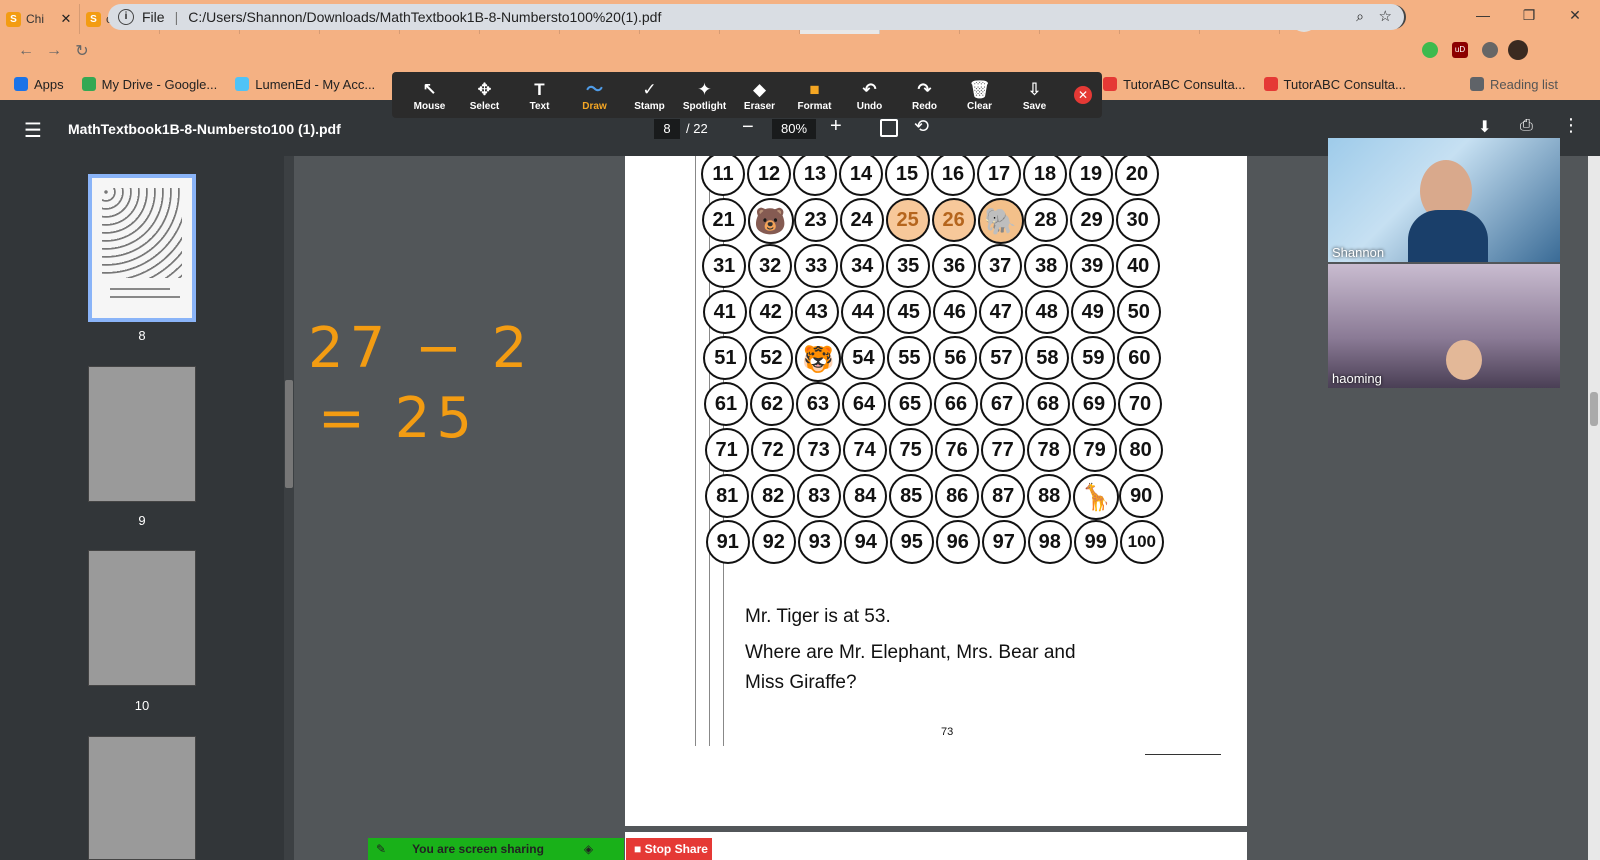  What do you see at coordinates (1360, 16) in the screenshot?
I see `zoom-icon: ⌕` at bounding box center [1360, 16].